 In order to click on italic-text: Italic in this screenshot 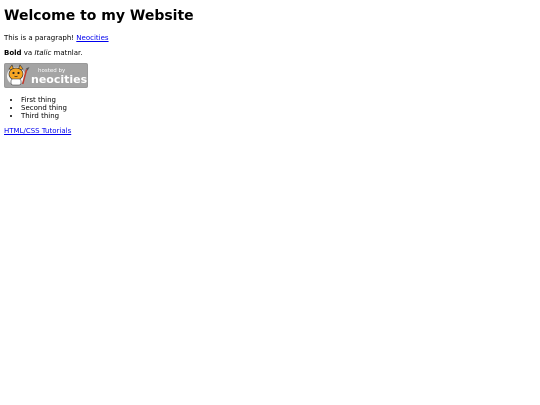, I will do `click(43, 52)`.